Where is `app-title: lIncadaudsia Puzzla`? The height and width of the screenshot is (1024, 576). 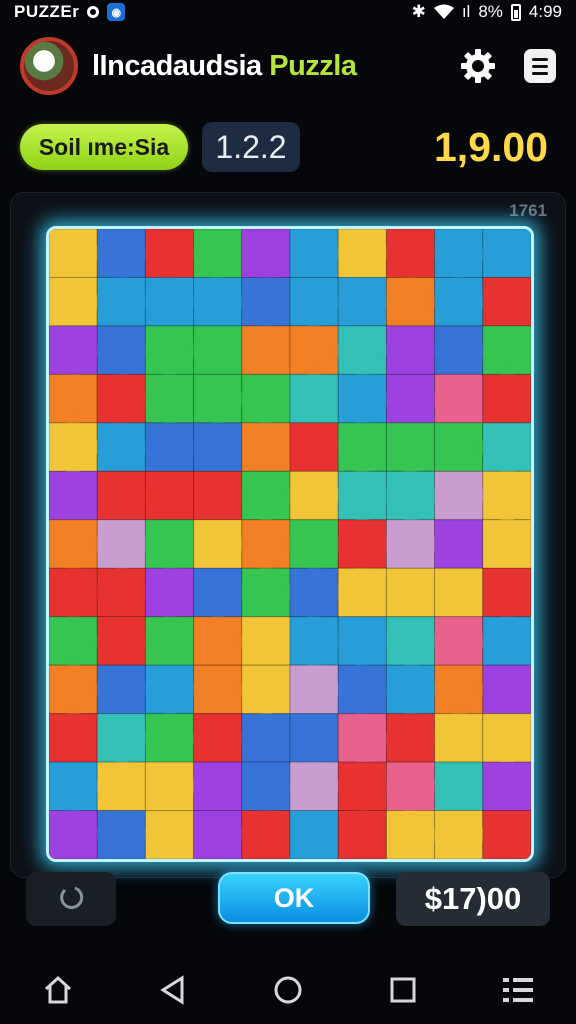 app-title: lIncadaudsia Puzzla is located at coordinates (224, 66).